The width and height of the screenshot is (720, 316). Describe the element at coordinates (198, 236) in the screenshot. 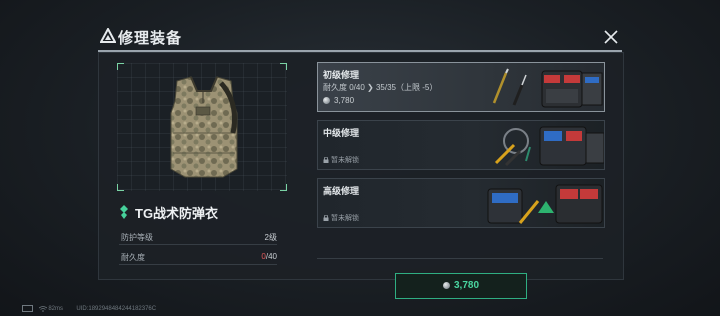

I see `stat-protection-level: 防护等级 2级` at that location.